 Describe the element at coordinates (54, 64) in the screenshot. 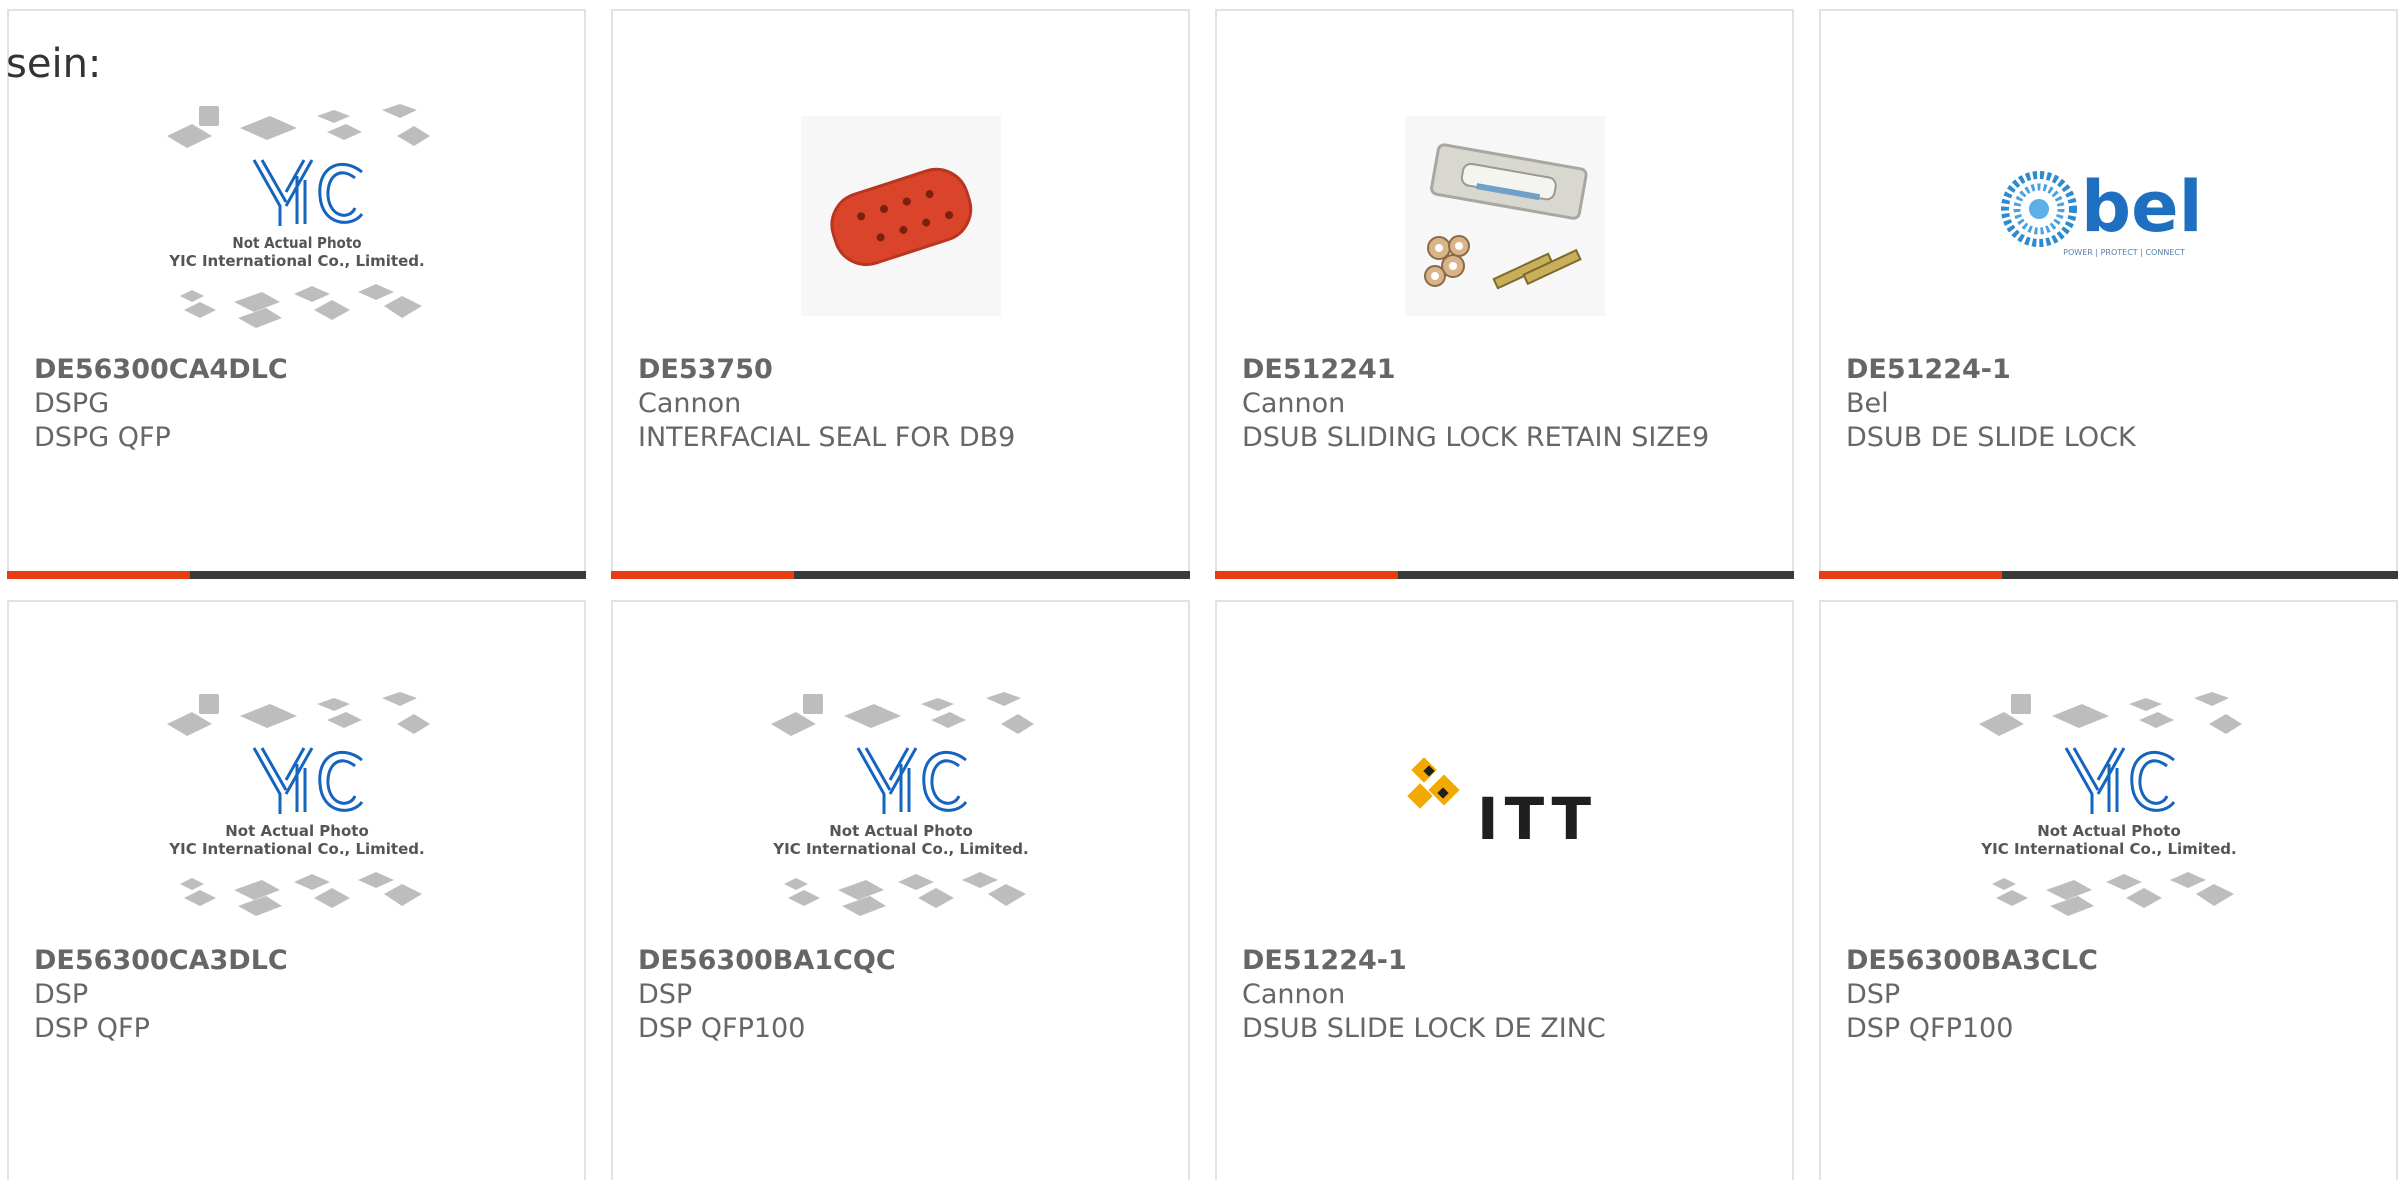

I see `intro-text: sein:` at that location.